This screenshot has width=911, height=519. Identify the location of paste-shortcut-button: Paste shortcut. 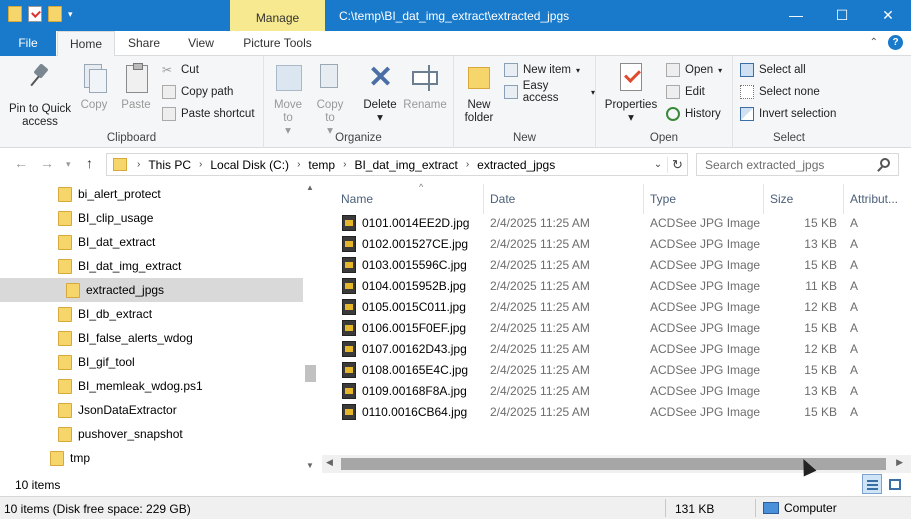
(208, 114).